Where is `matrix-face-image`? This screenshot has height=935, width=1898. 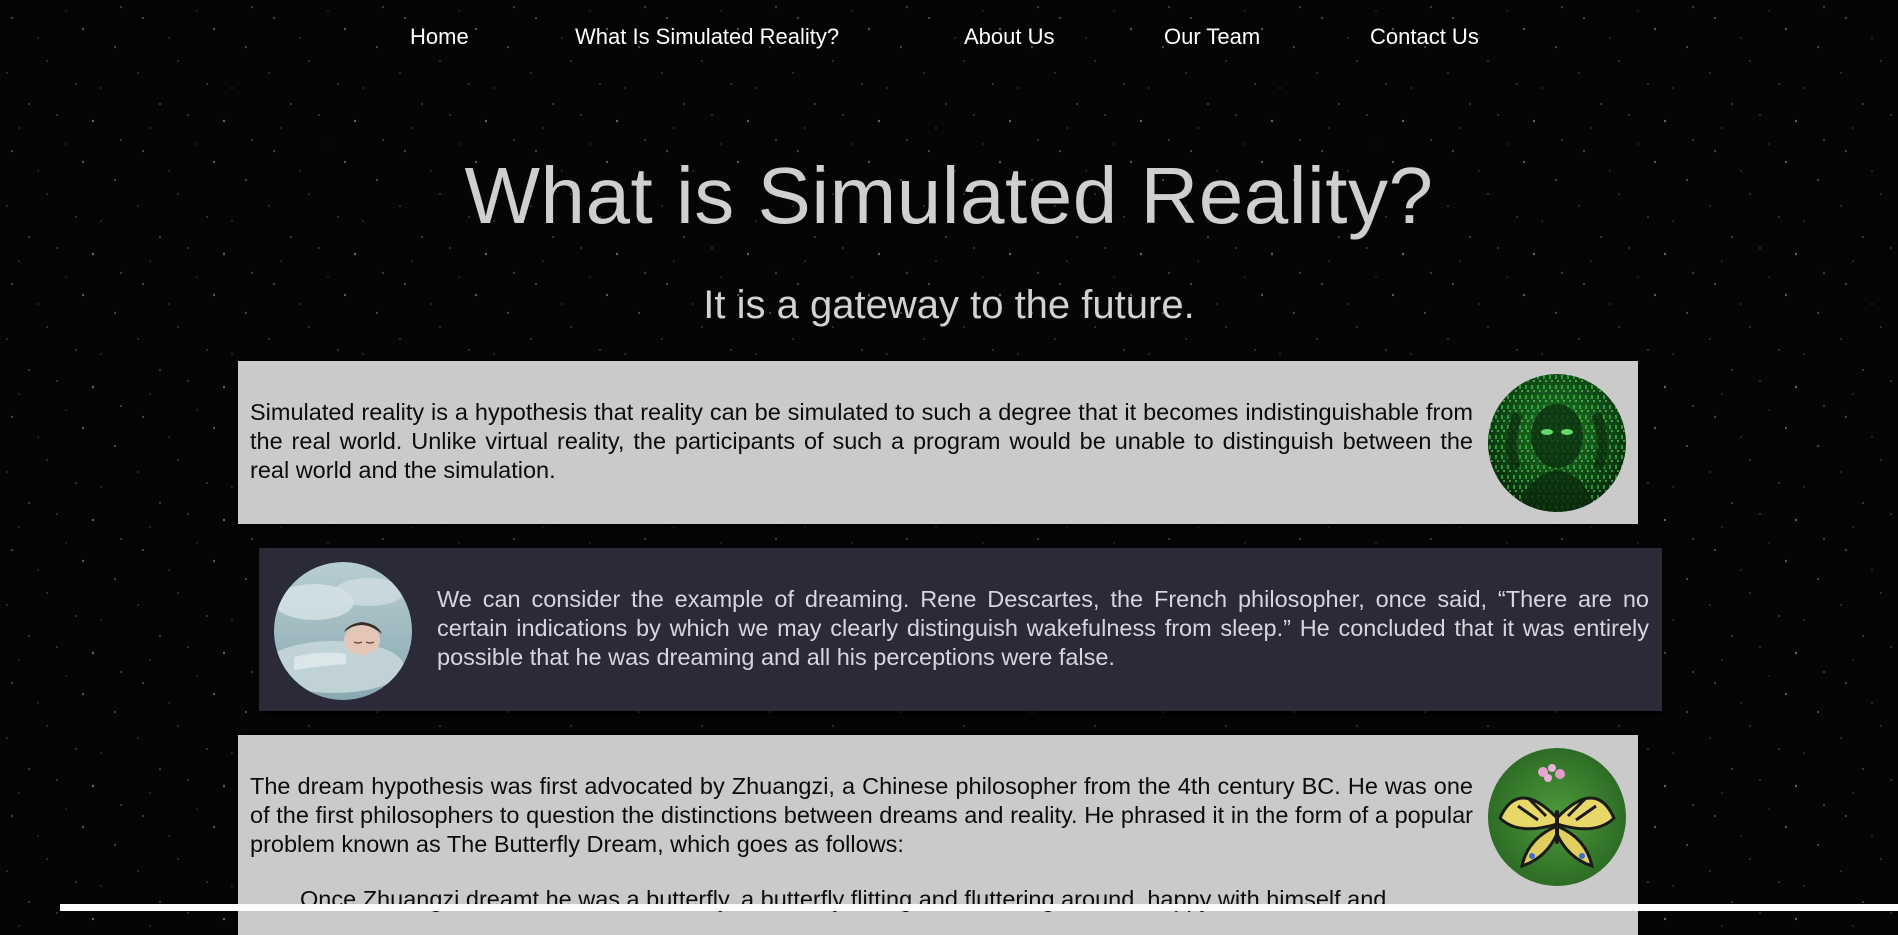
matrix-face-image is located at coordinates (1557, 443).